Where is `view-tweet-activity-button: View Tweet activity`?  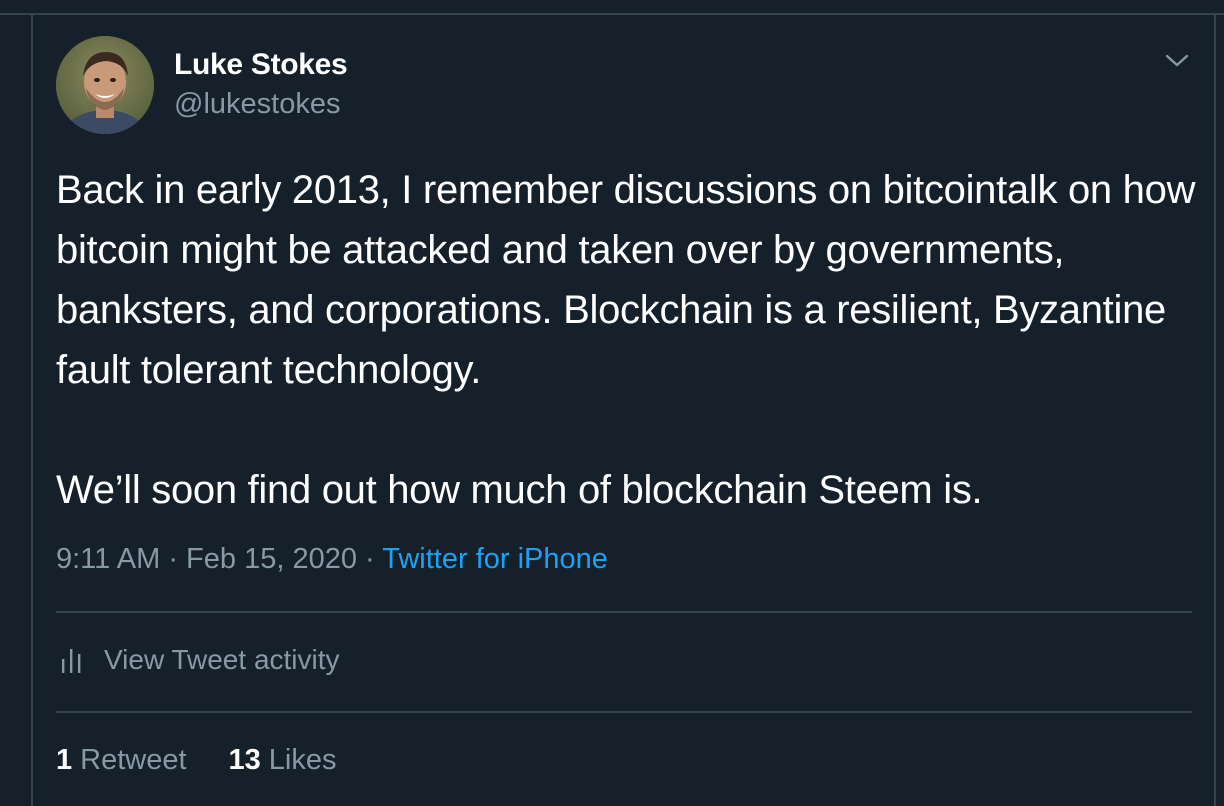 view-tweet-activity-button: View Tweet activity is located at coordinates (200, 660).